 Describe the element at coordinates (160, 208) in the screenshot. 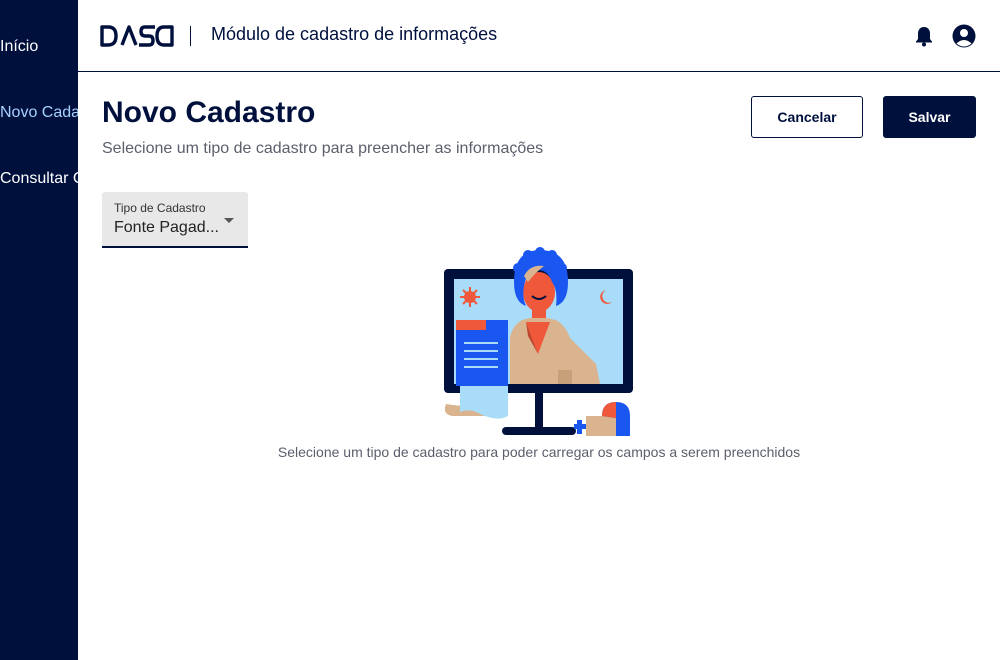

I see `tipo-cadastro-label: Tipo de Cadastro` at that location.